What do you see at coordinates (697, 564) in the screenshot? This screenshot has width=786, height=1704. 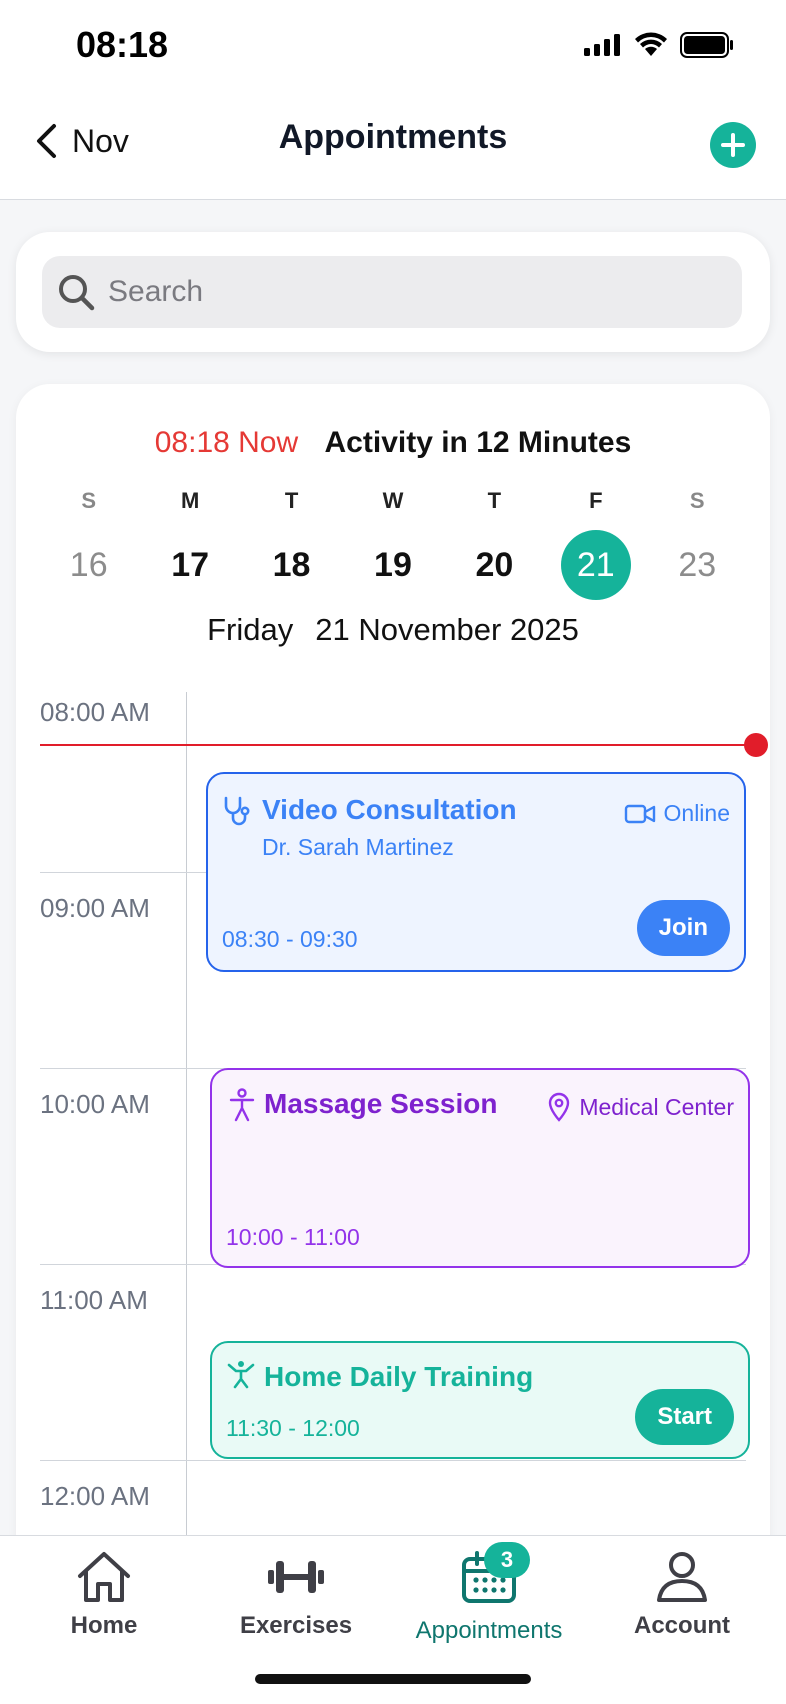 I see `day-number: 23` at bounding box center [697, 564].